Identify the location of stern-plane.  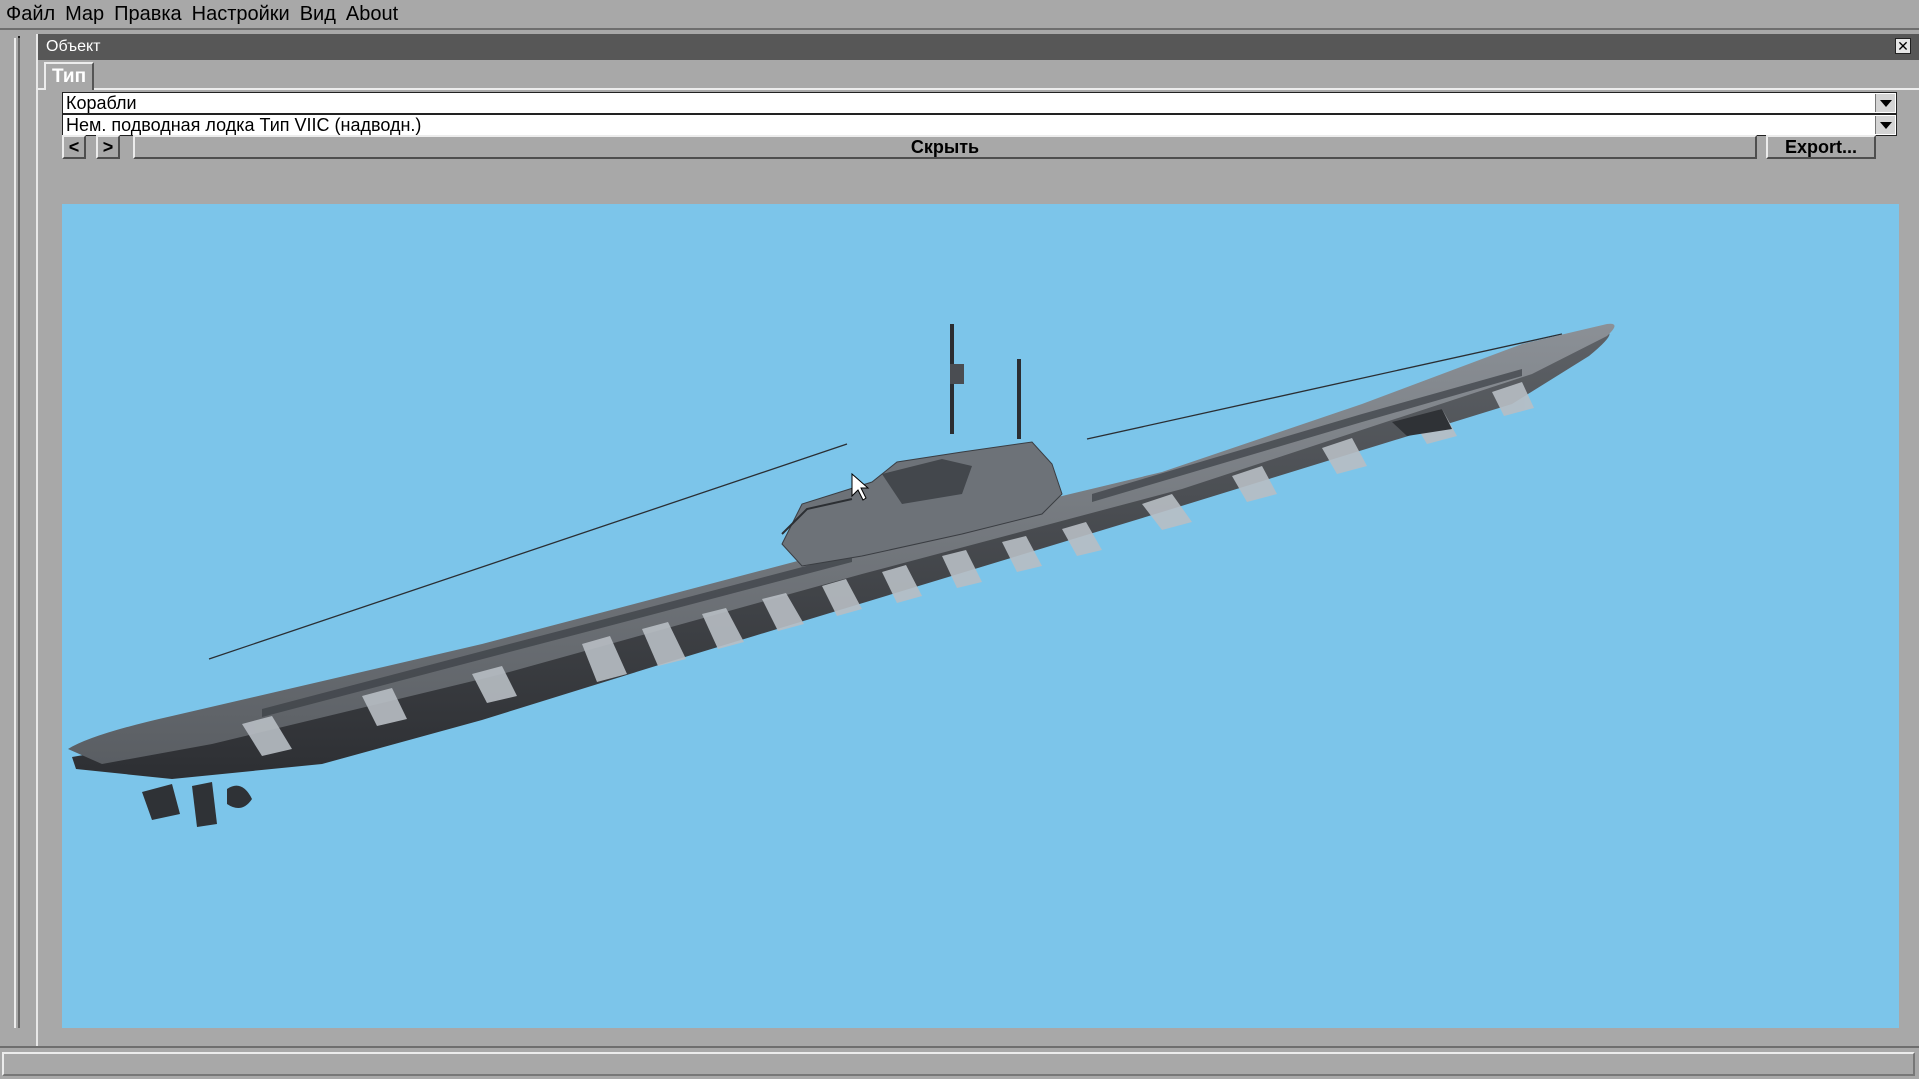
(204, 804).